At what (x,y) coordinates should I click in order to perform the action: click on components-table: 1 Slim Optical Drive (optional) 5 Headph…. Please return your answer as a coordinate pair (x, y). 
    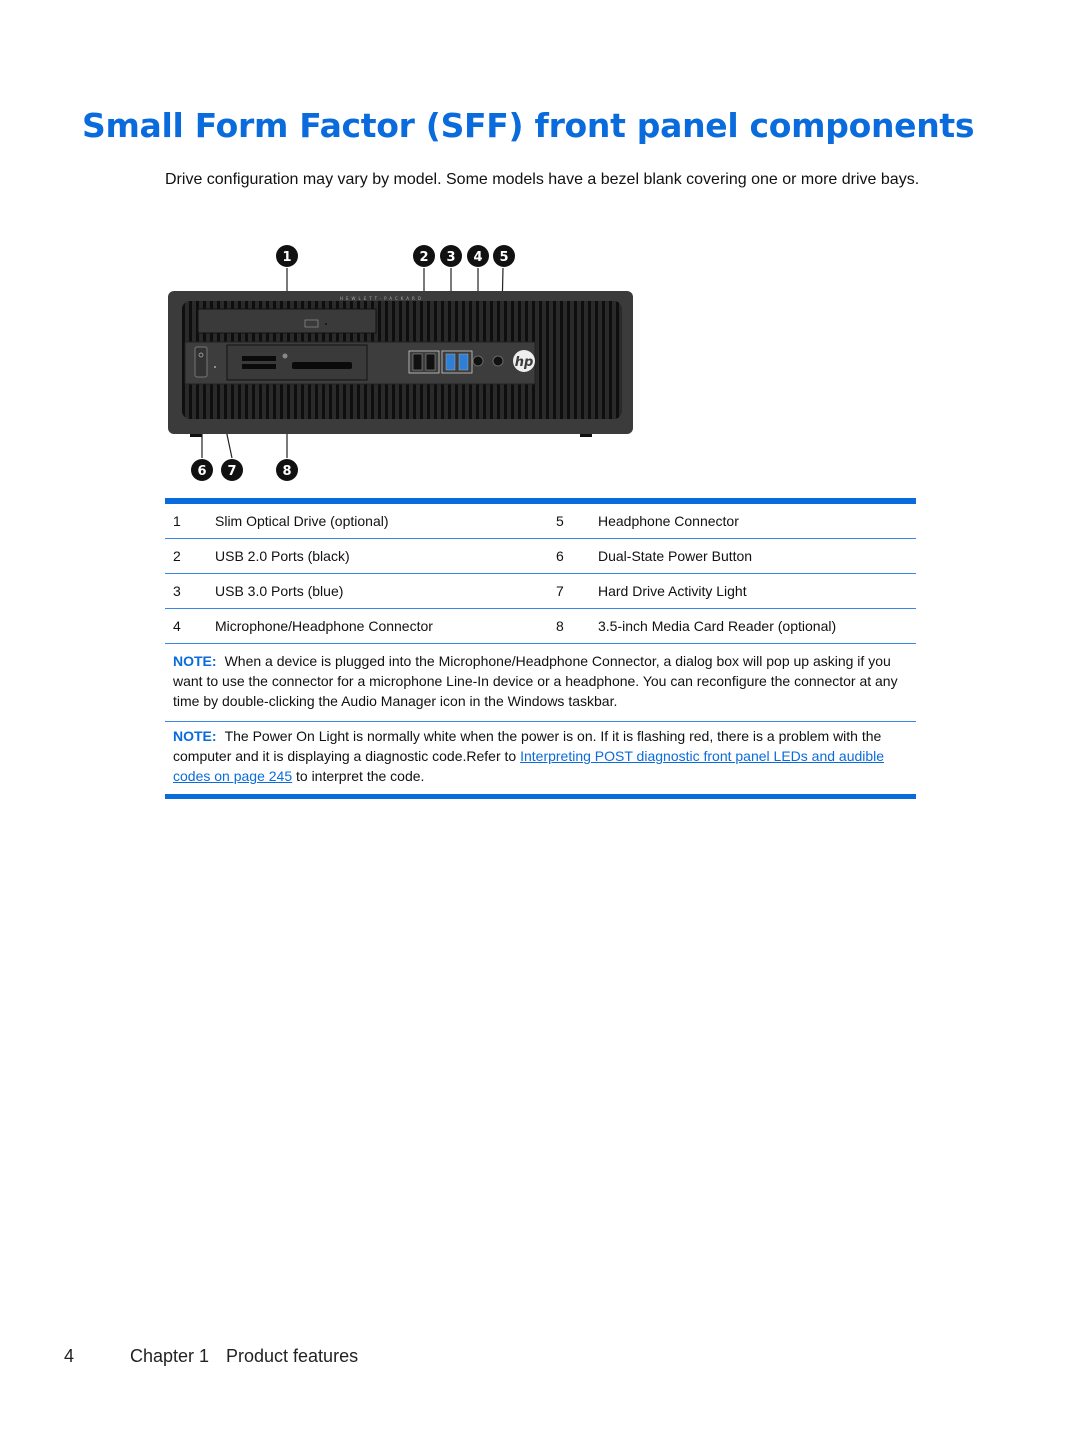
    Looking at the image, I should click on (540, 571).